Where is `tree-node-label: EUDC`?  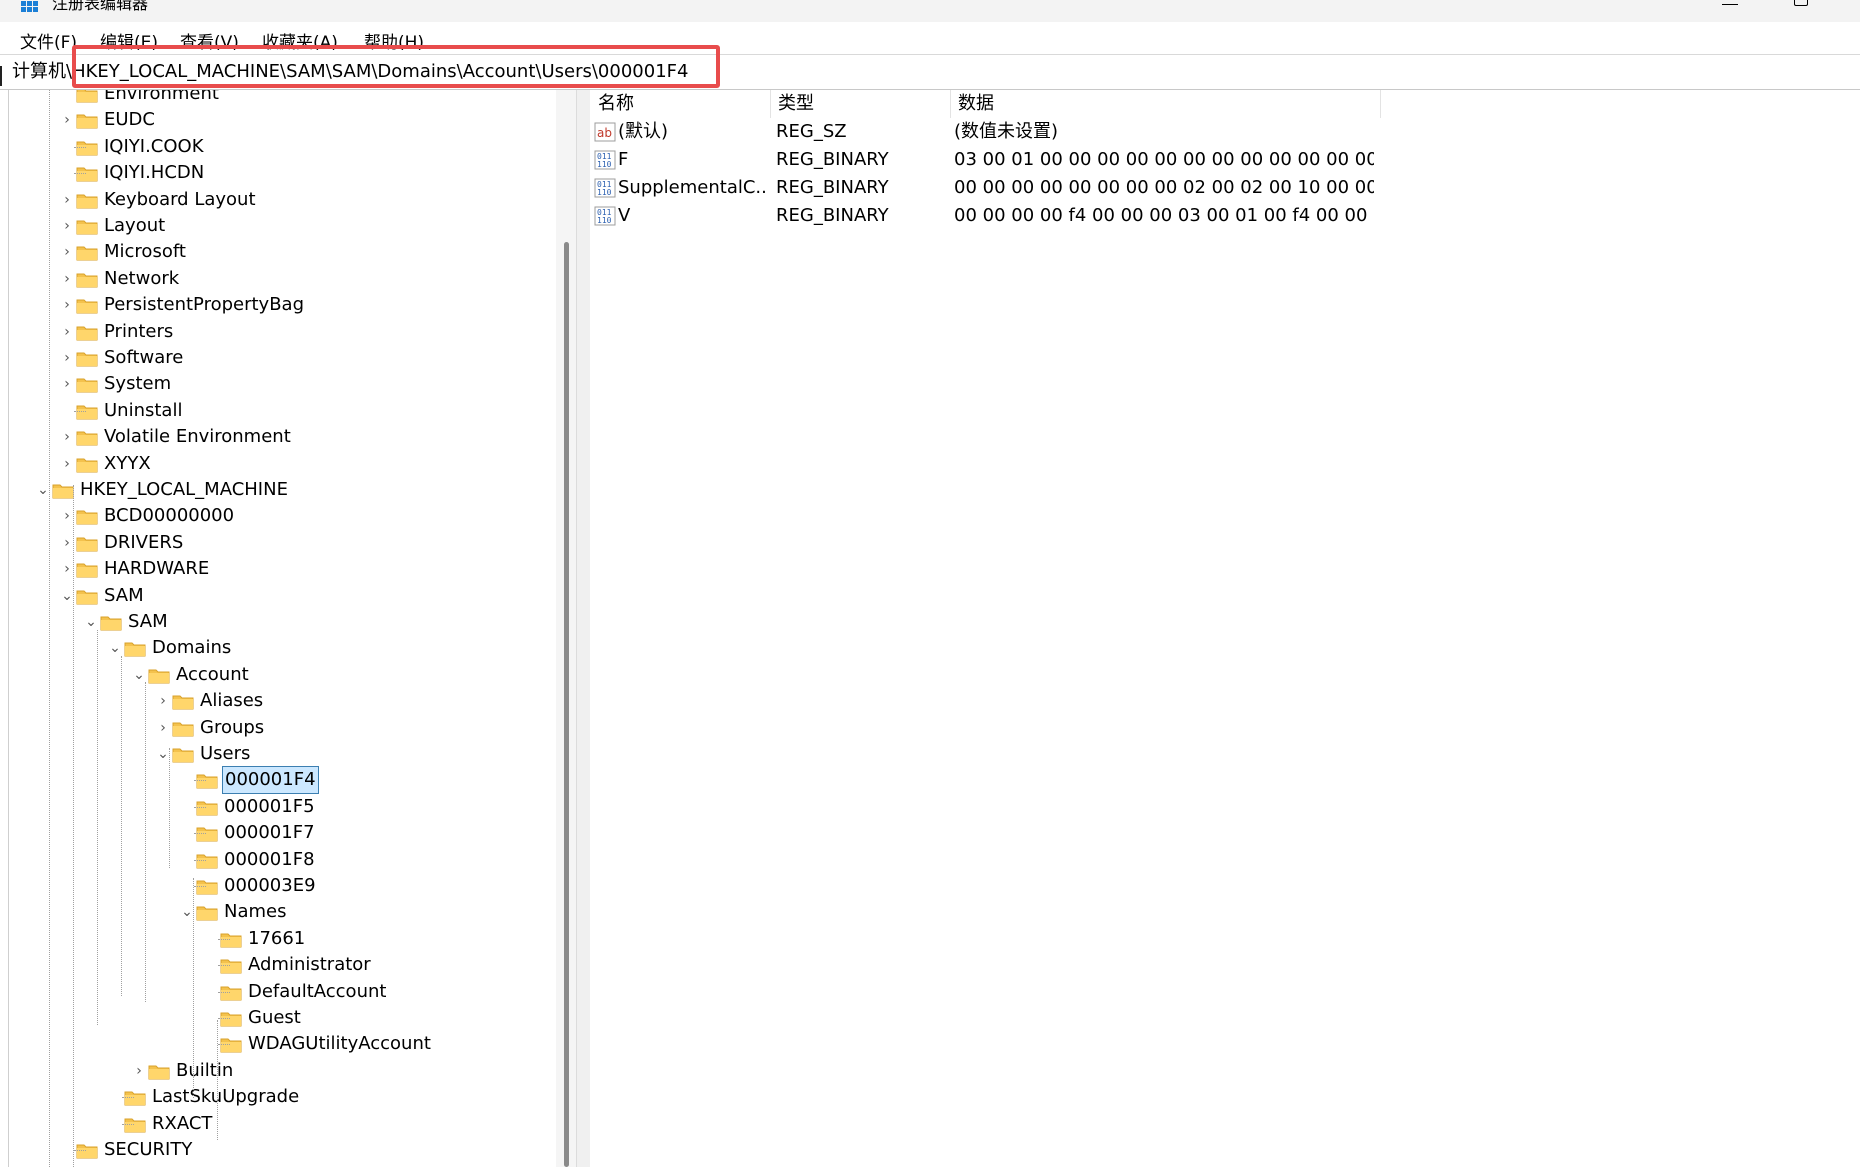 tree-node-label: EUDC is located at coordinates (129, 120).